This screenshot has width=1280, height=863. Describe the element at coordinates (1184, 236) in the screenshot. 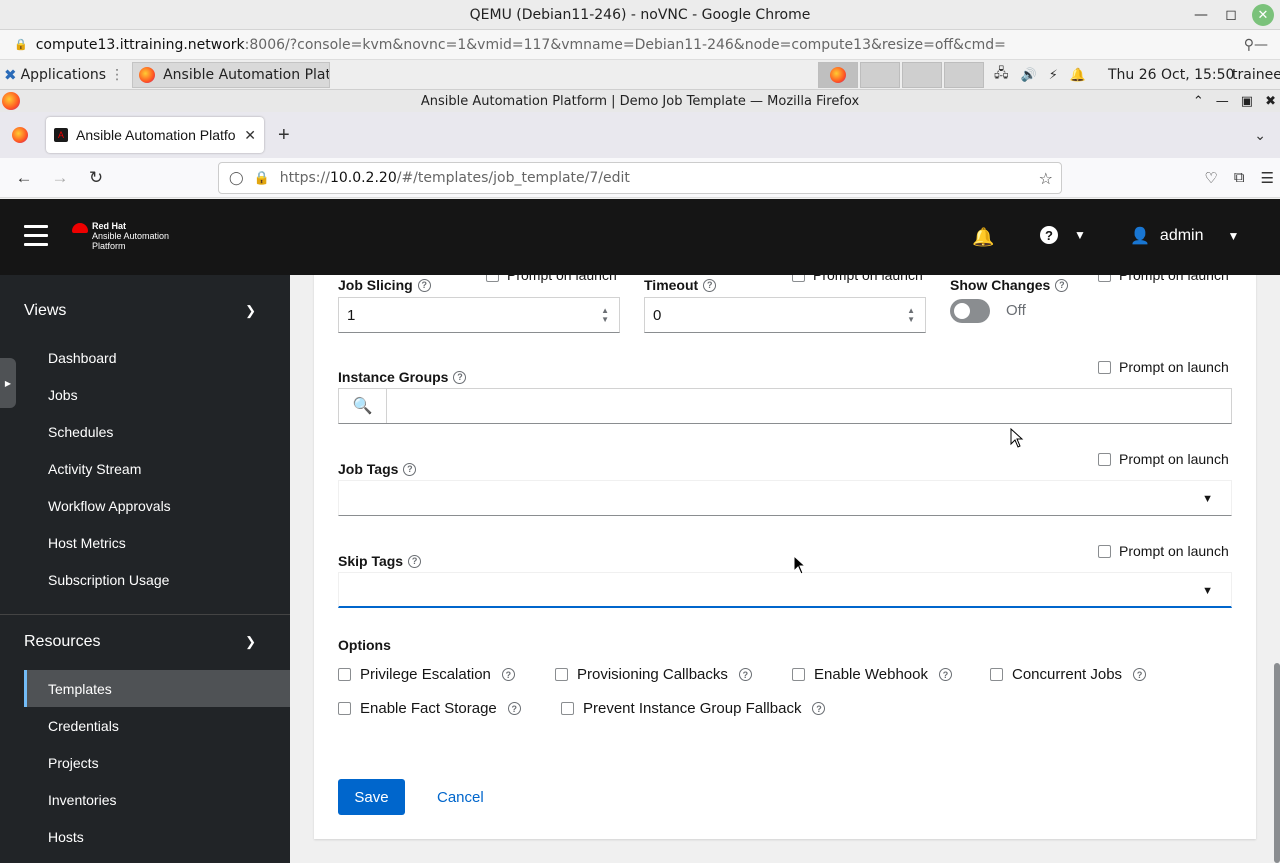

I see `user-dropdown: 👤 admin ▼` at that location.